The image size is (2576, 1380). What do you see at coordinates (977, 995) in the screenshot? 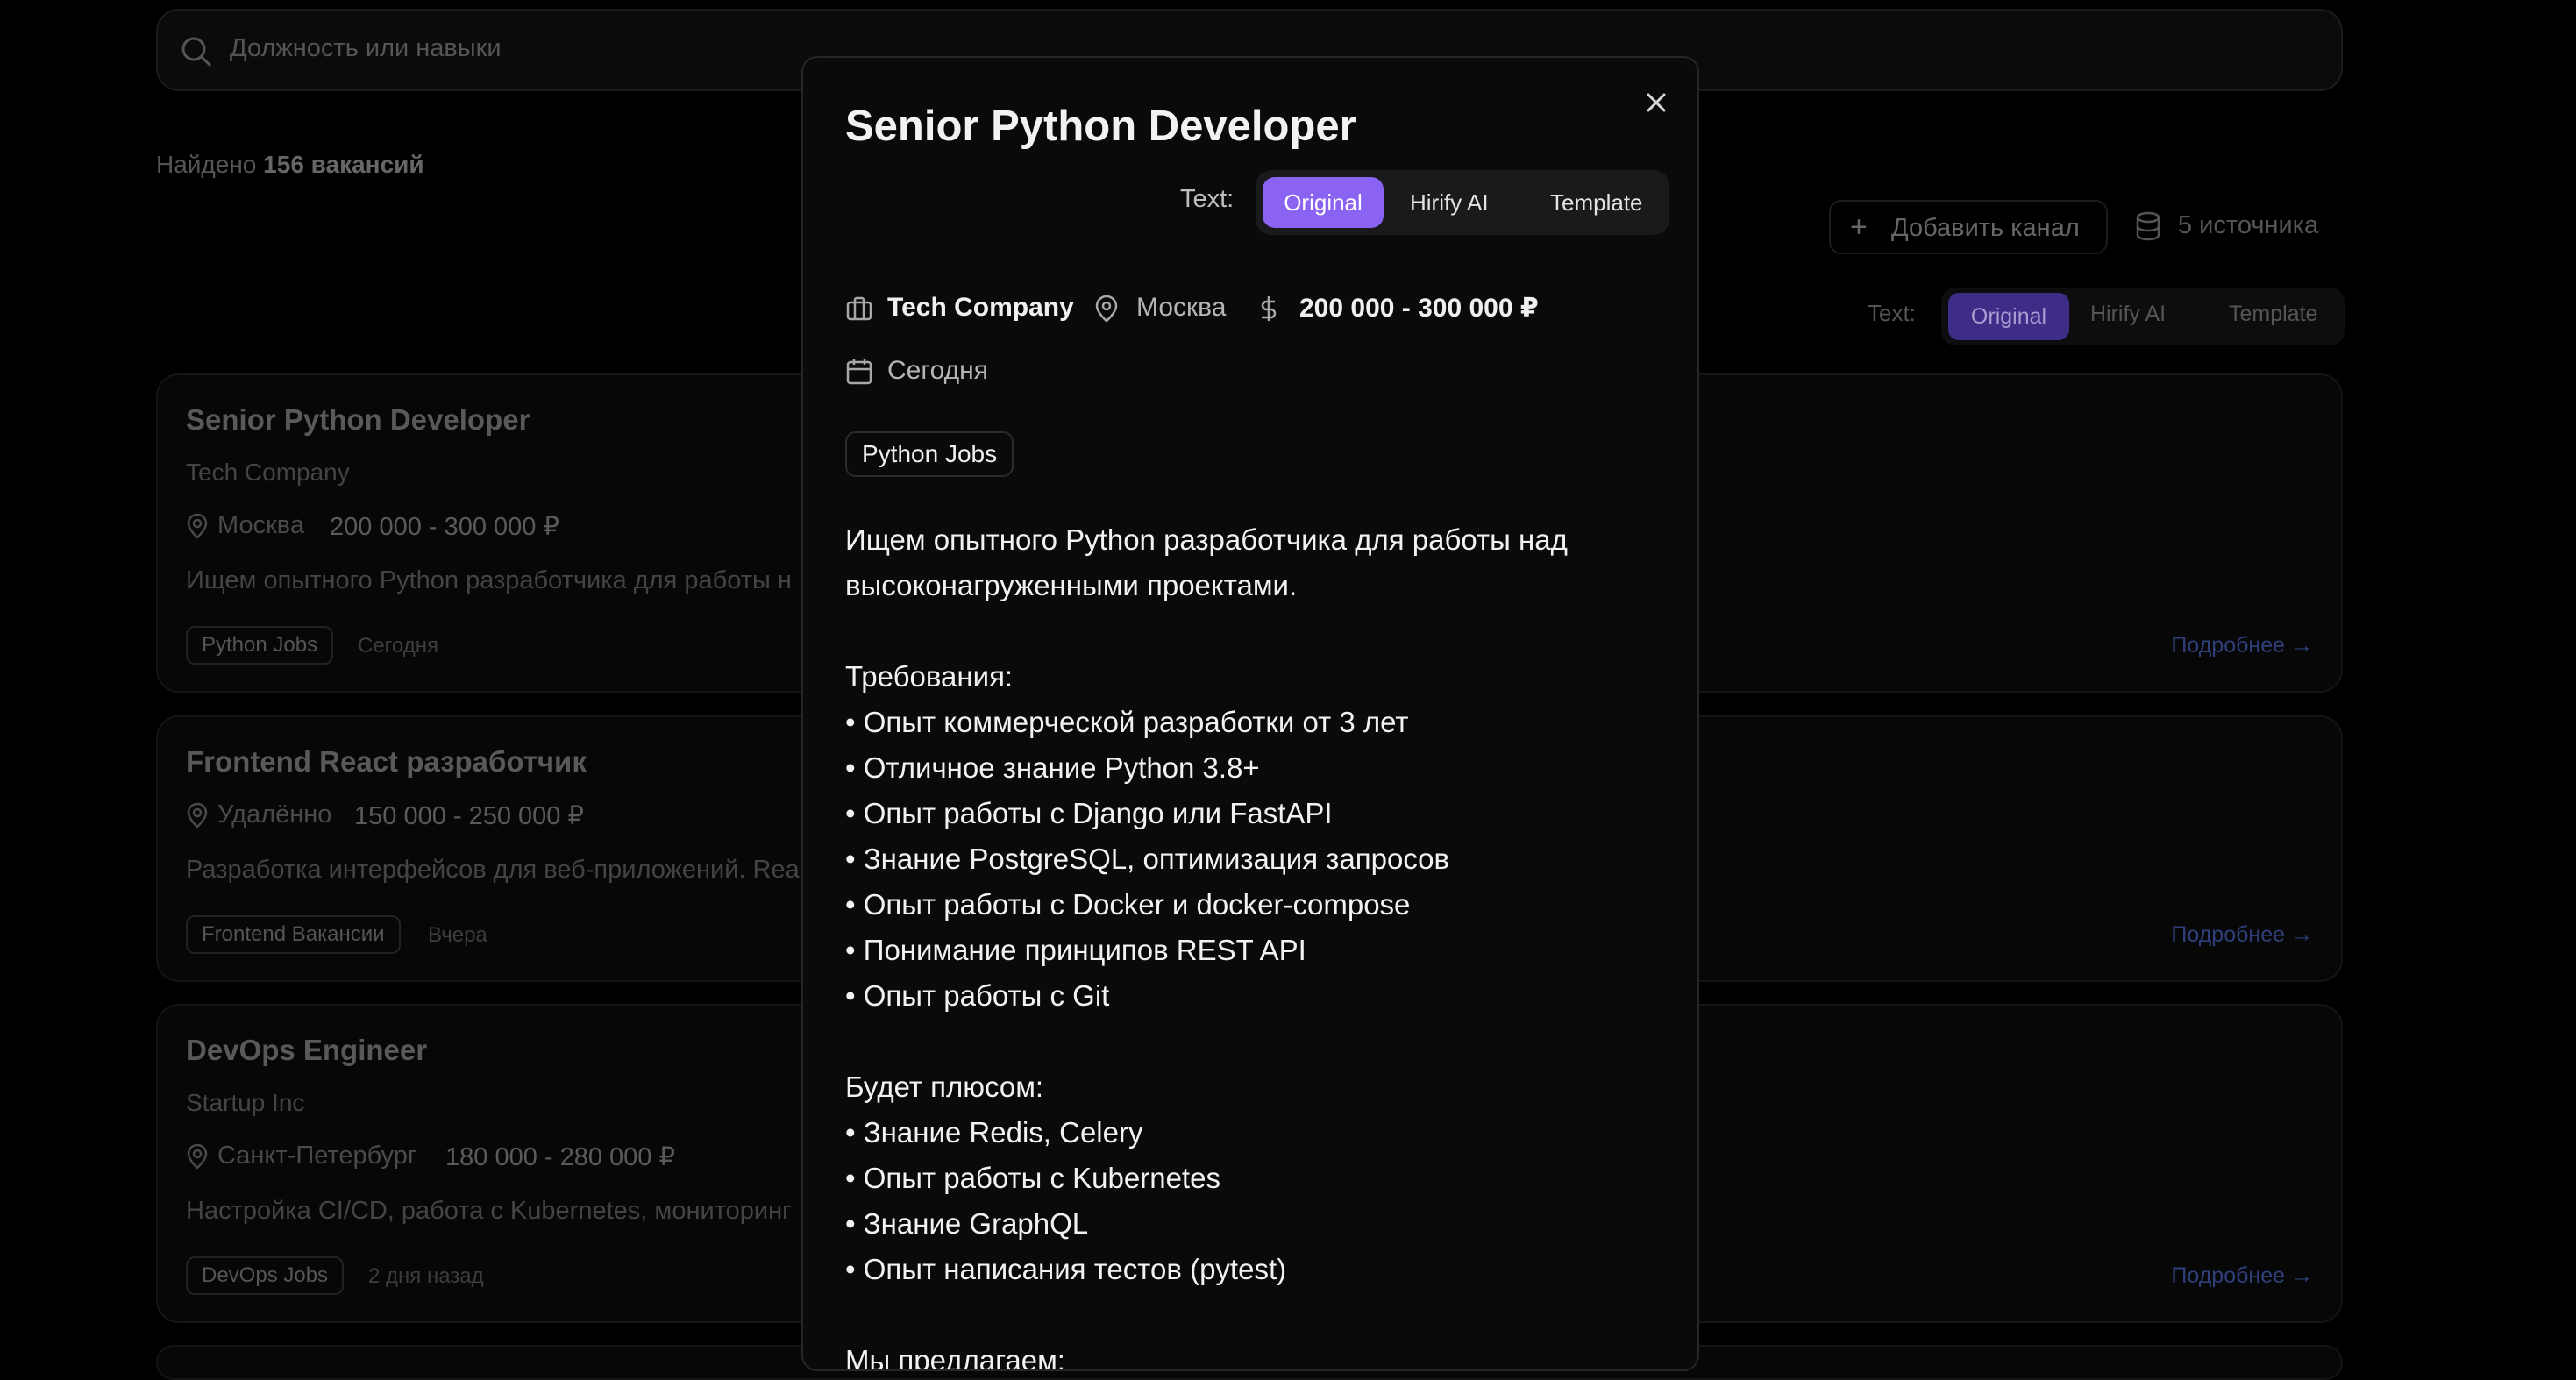
I see `description-line: • Опыт работы с Git` at bounding box center [977, 995].